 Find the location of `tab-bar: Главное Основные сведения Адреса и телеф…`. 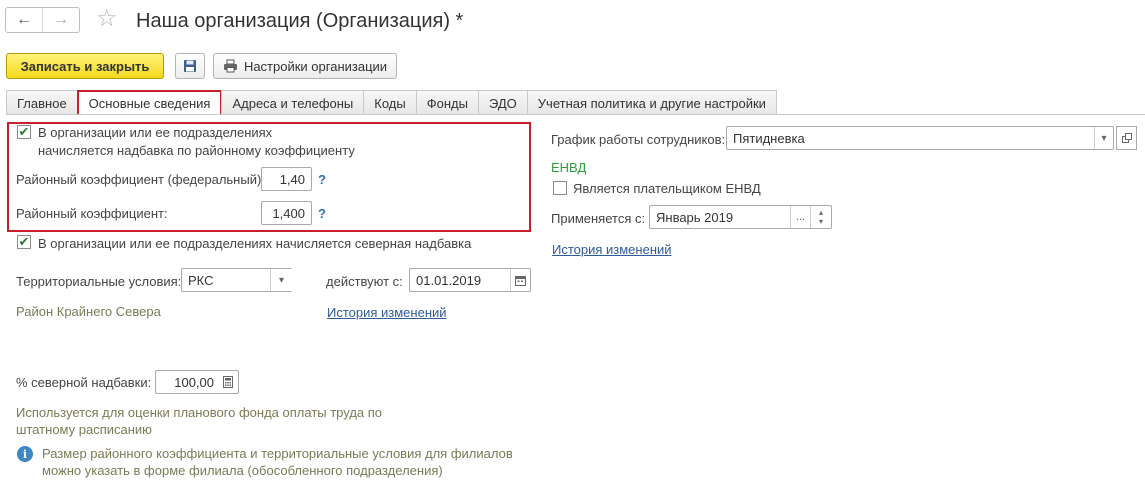

tab-bar: Главное Основные сведения Адреса и телеф… is located at coordinates (391, 102).